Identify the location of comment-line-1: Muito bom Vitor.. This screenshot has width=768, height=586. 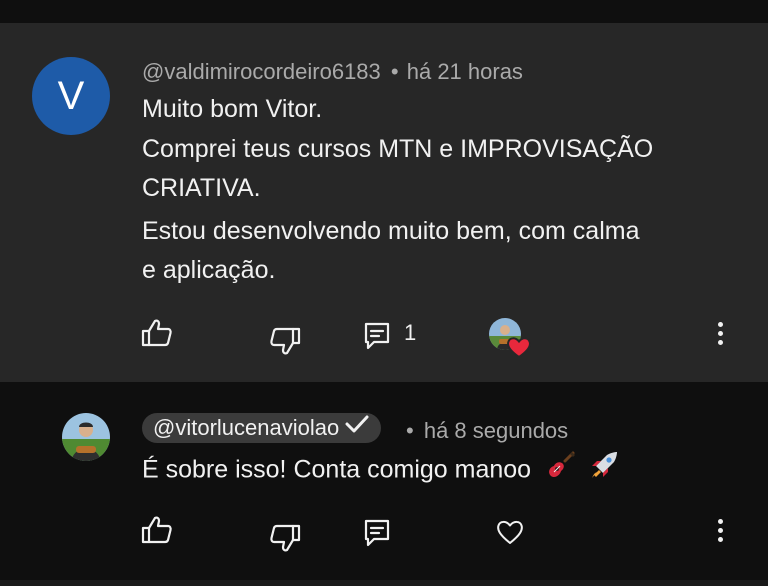
(232, 109).